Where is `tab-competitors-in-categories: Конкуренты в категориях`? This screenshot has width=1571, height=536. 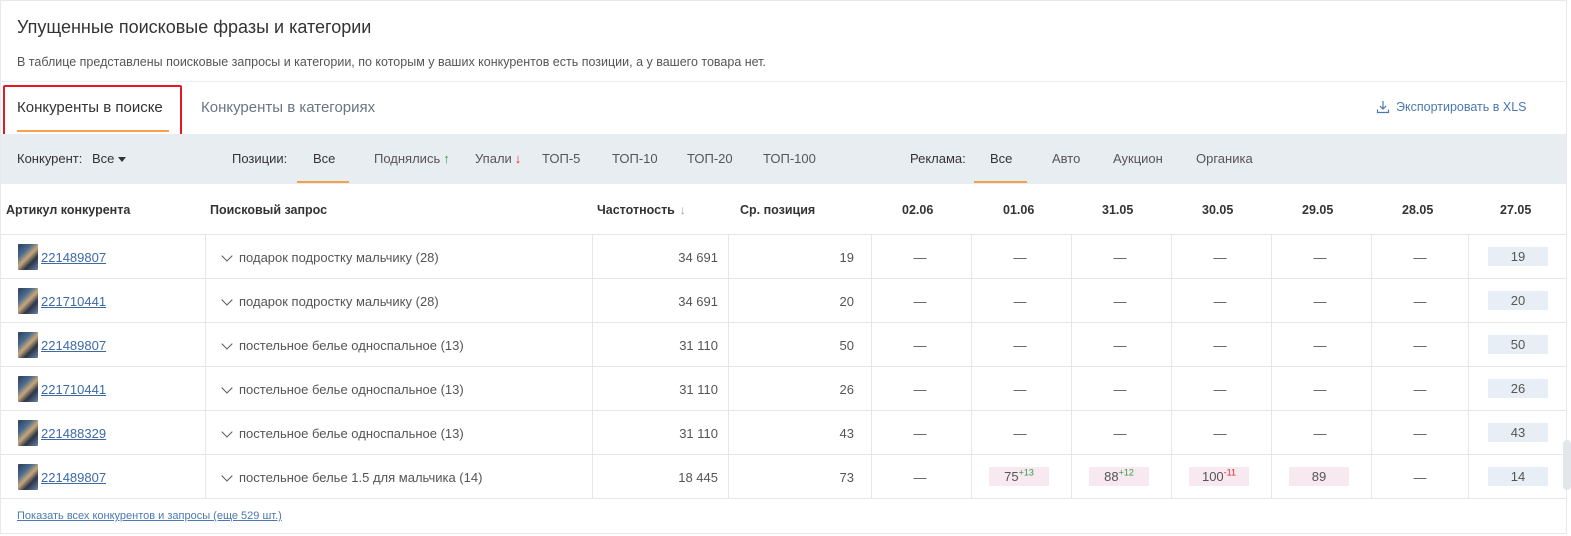 tab-competitors-in-categories: Конкуренты в категориях is located at coordinates (288, 107).